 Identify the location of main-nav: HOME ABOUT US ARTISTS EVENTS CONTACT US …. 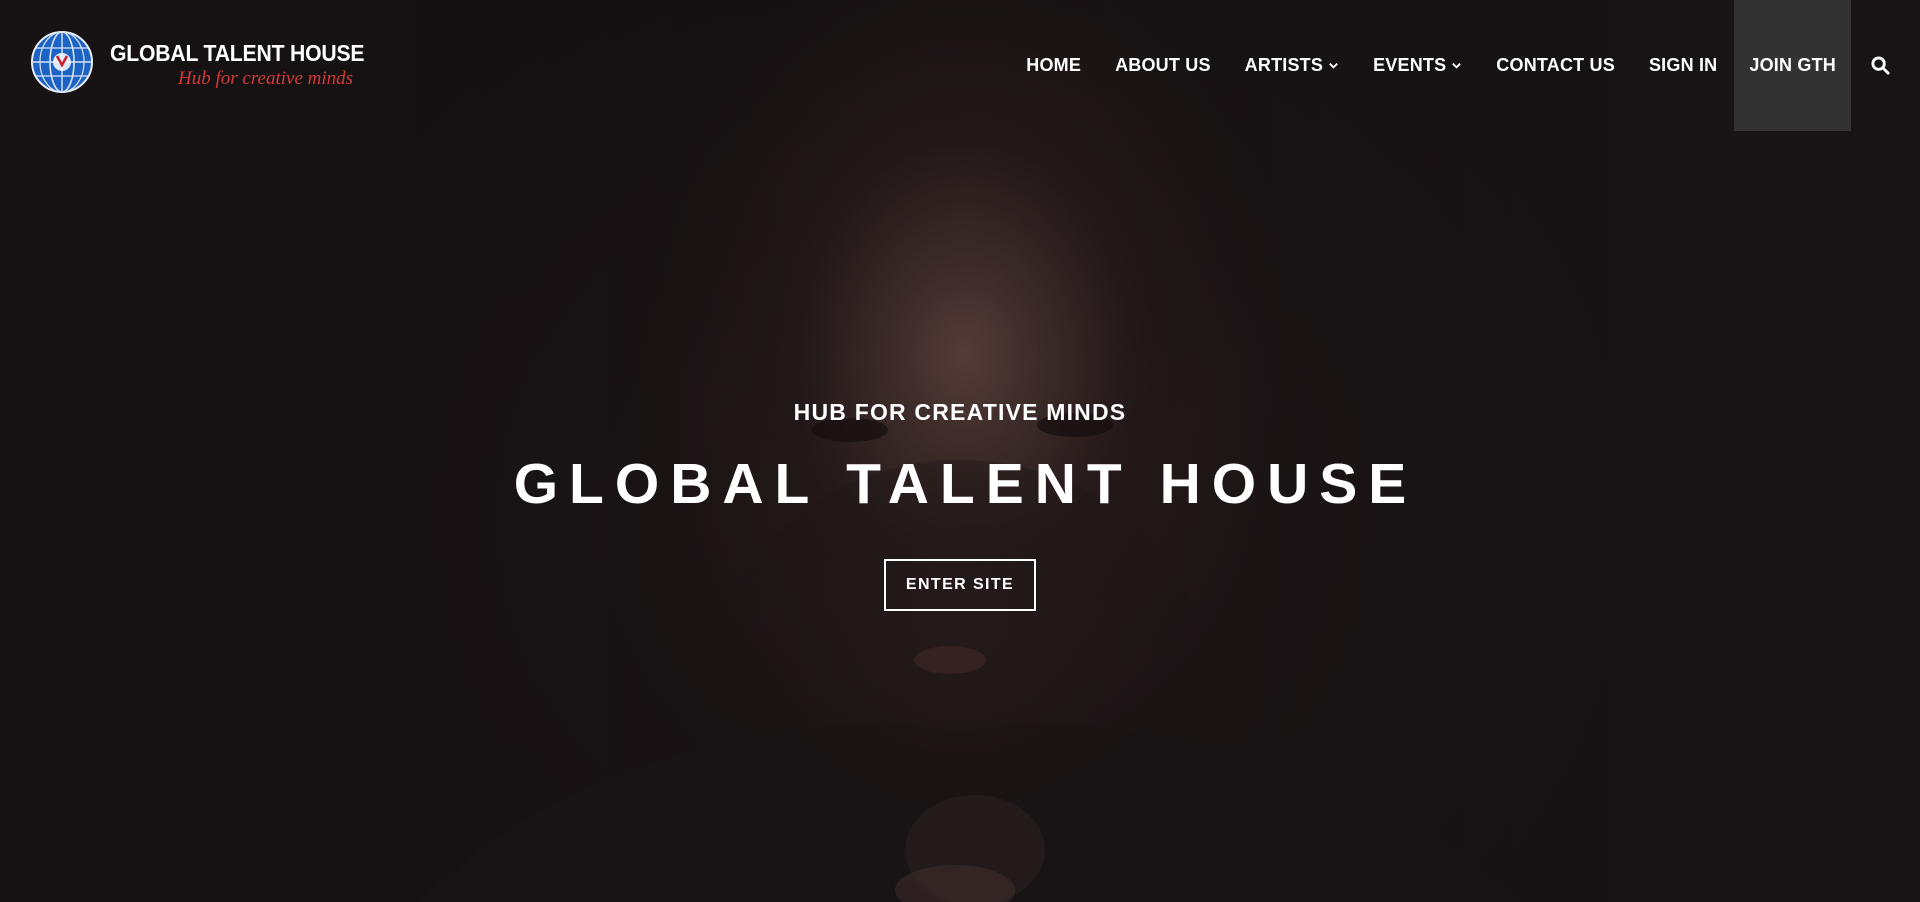
(1464, 65).